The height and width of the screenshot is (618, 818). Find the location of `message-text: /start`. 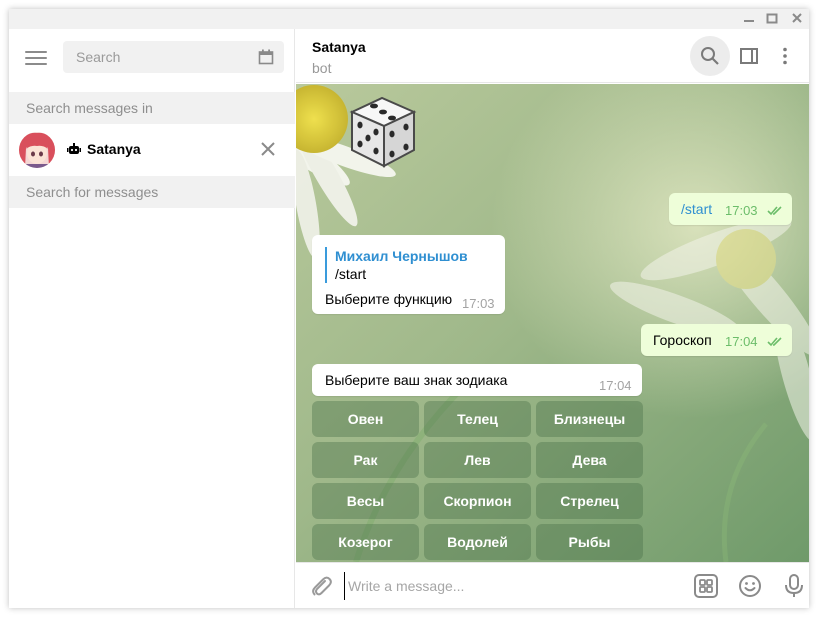

message-text: /start is located at coordinates (696, 209).